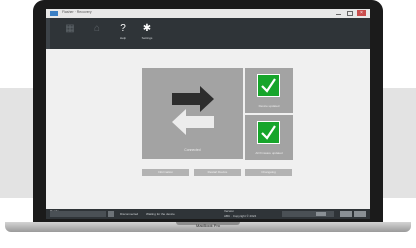  I want to click on arrows-swap-icon, so click(193, 110).